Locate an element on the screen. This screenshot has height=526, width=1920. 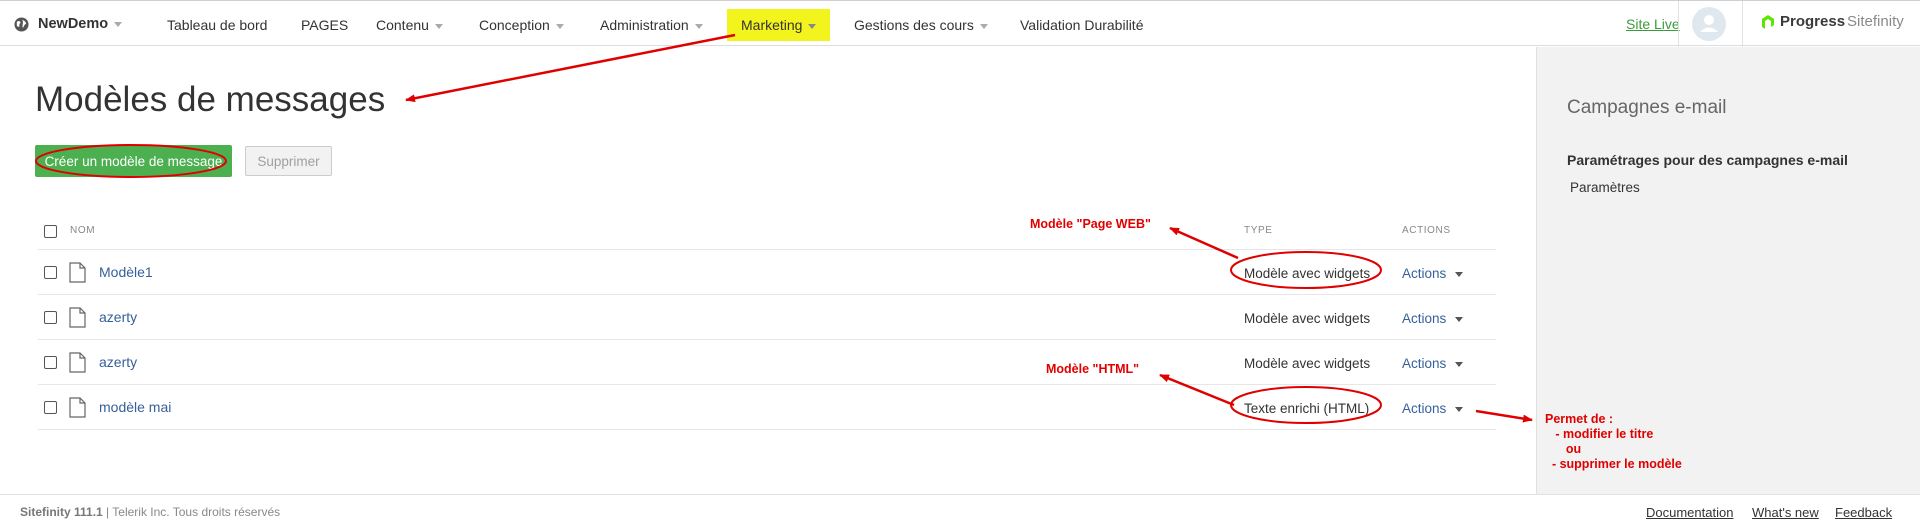
avatar is located at coordinates (1709, 24).